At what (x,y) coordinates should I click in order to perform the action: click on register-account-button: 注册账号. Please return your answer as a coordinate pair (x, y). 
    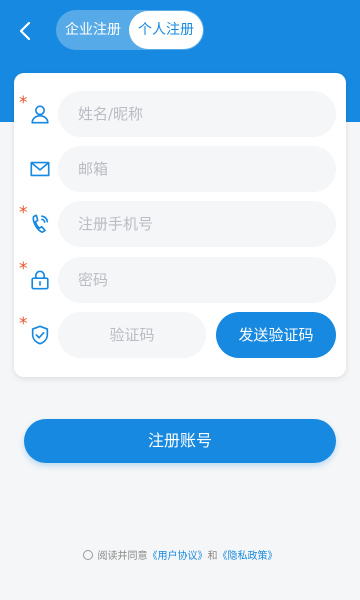
    Looking at the image, I should click on (180, 441).